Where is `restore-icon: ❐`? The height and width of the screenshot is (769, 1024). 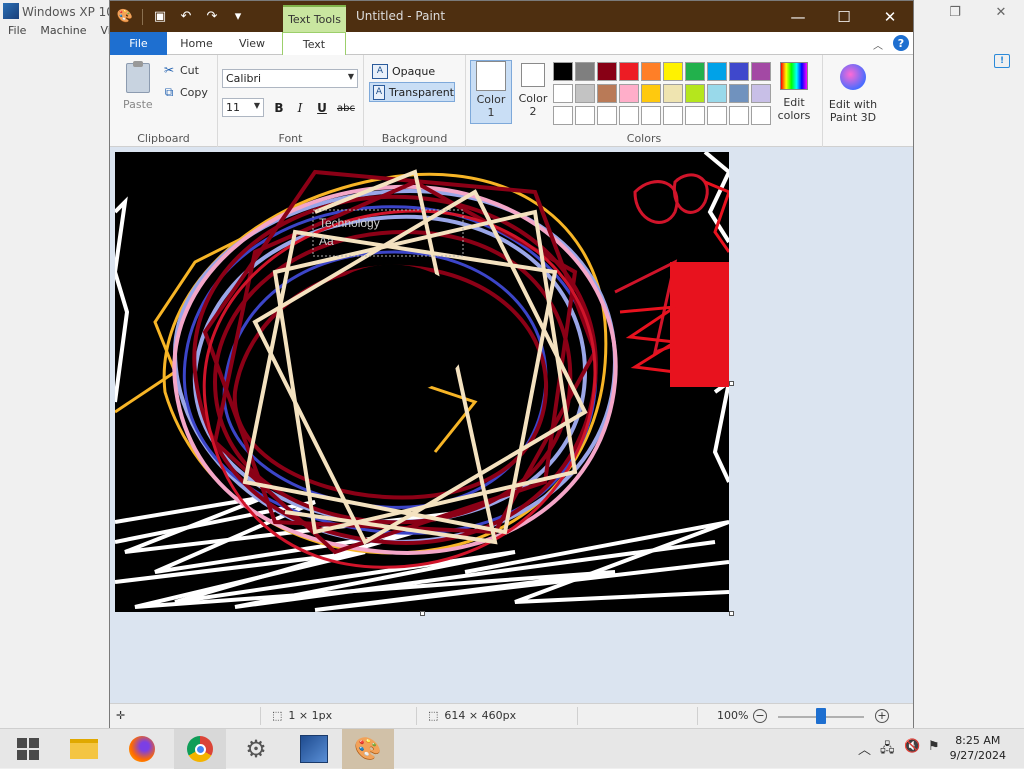 restore-icon: ❐ is located at coordinates (955, 12).